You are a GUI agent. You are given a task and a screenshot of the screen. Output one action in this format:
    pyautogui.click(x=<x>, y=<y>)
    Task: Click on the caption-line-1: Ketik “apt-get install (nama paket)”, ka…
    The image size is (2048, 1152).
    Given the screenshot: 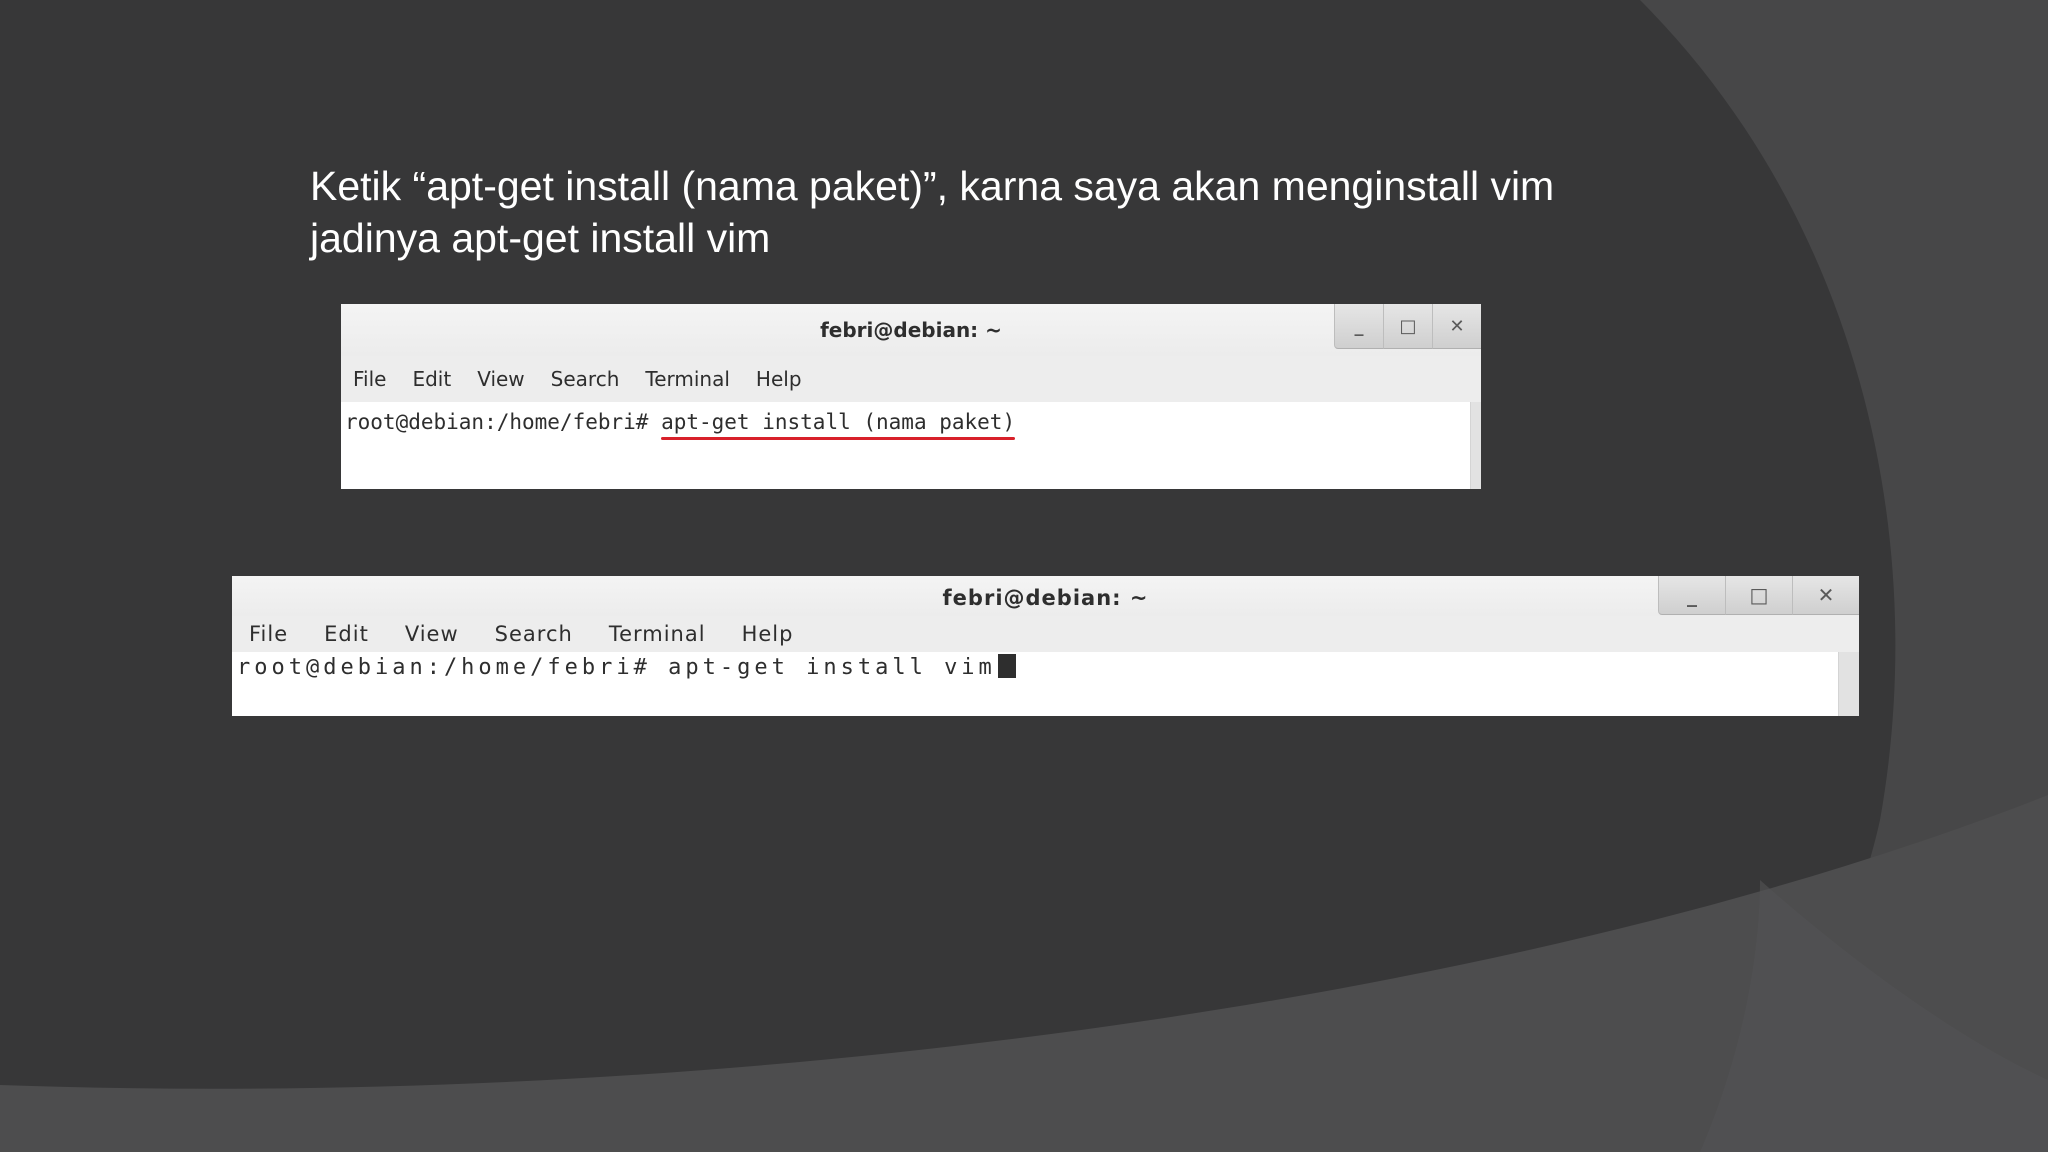 What is the action you would take?
    pyautogui.click(x=932, y=186)
    